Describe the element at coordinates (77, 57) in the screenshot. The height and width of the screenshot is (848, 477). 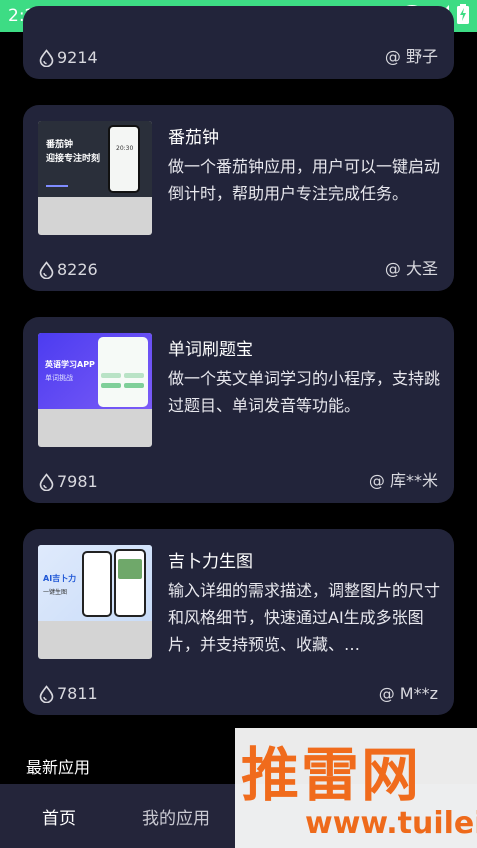
I see `card-count: 9214` at that location.